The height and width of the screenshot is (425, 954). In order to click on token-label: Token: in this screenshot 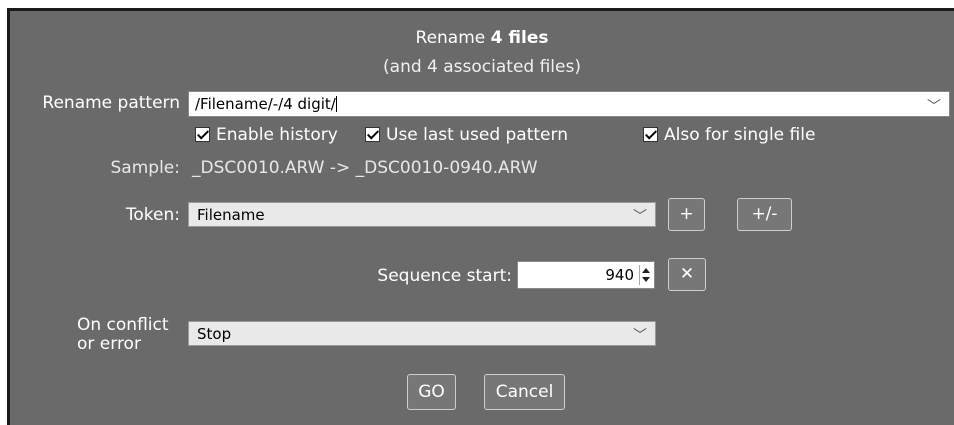, I will do `click(152, 215)`.